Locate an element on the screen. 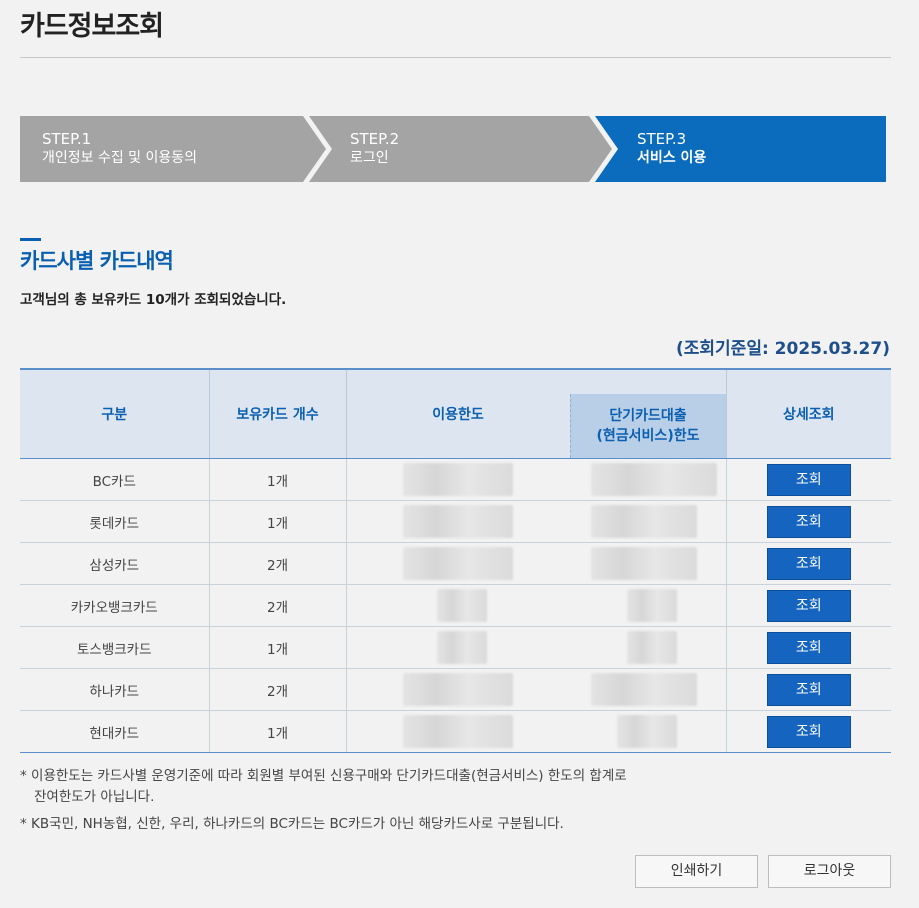 The height and width of the screenshot is (908, 919). title-divider is located at coordinates (455, 57).